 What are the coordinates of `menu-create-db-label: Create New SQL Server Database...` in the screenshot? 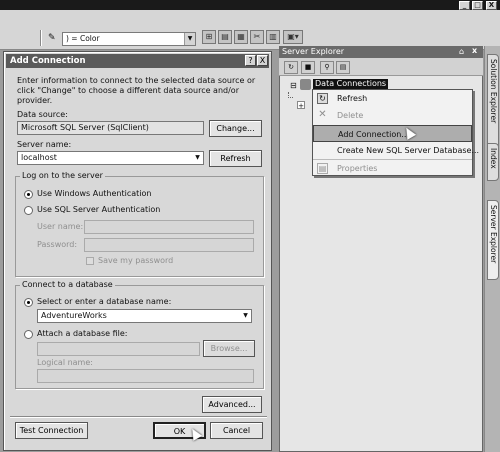 It's located at (408, 150).